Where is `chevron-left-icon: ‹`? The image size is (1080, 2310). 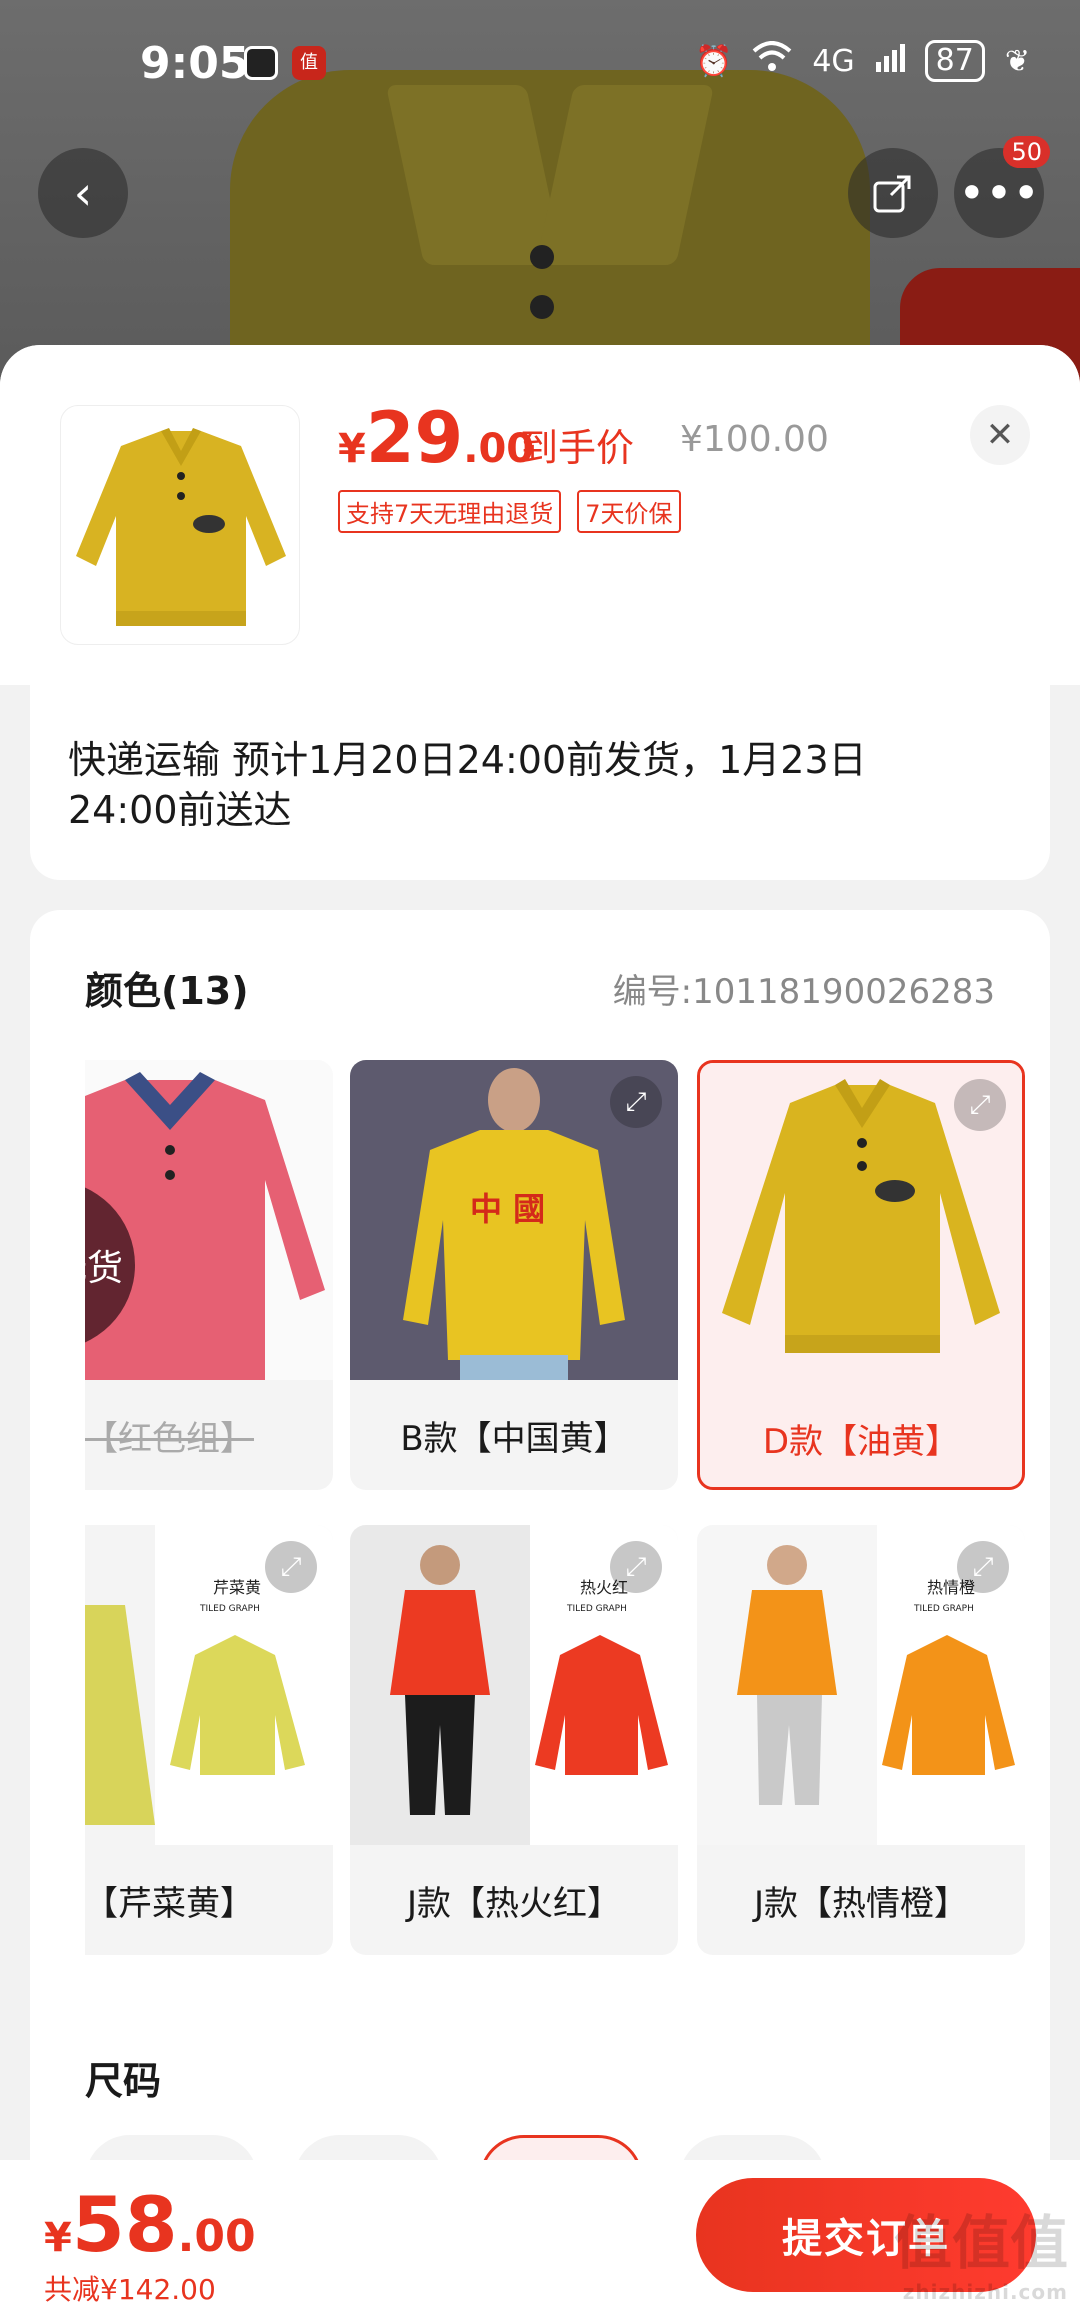 chevron-left-icon: ‹ is located at coordinates (83, 193).